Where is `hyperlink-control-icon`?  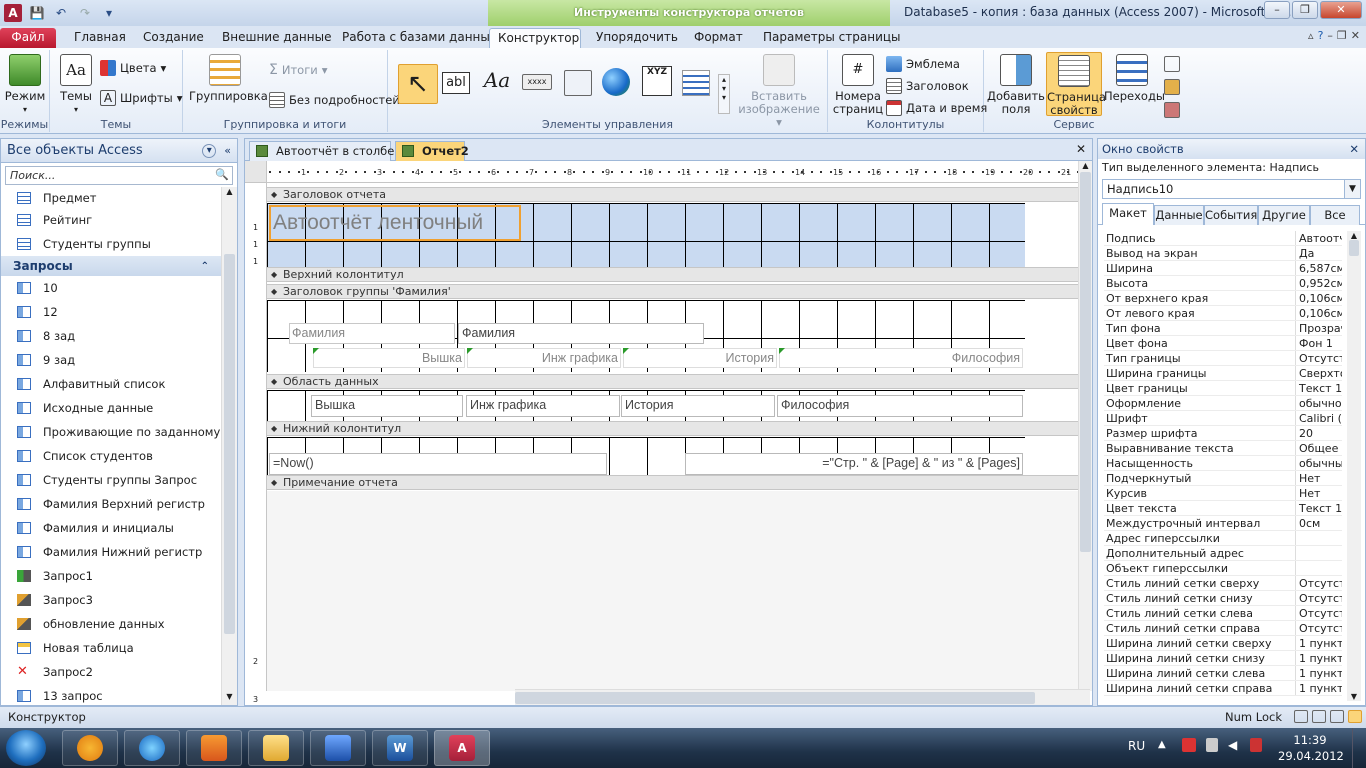
hyperlink-control-icon is located at coordinates (616, 82).